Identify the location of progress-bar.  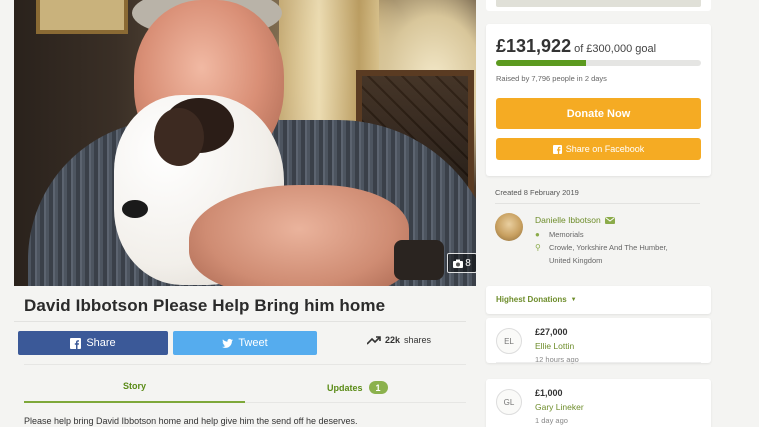
(598, 63).